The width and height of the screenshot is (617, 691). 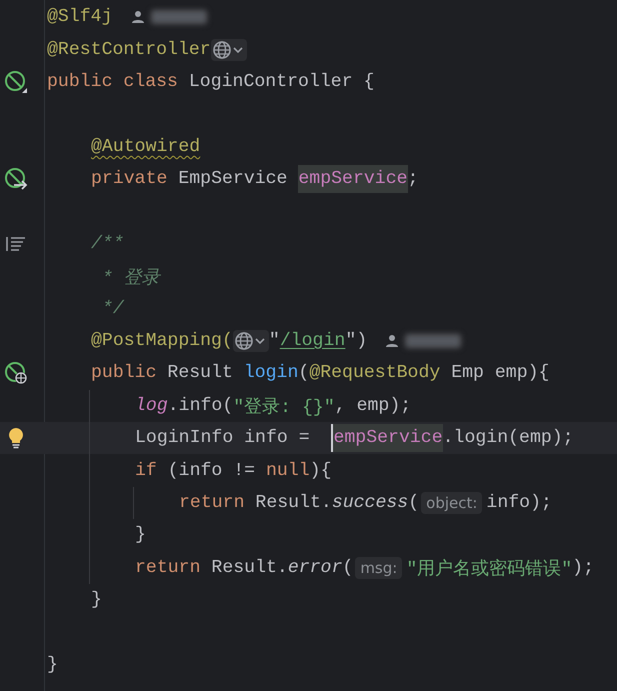 What do you see at coordinates (113, 82) in the screenshot?
I see `code-token: public class` at bounding box center [113, 82].